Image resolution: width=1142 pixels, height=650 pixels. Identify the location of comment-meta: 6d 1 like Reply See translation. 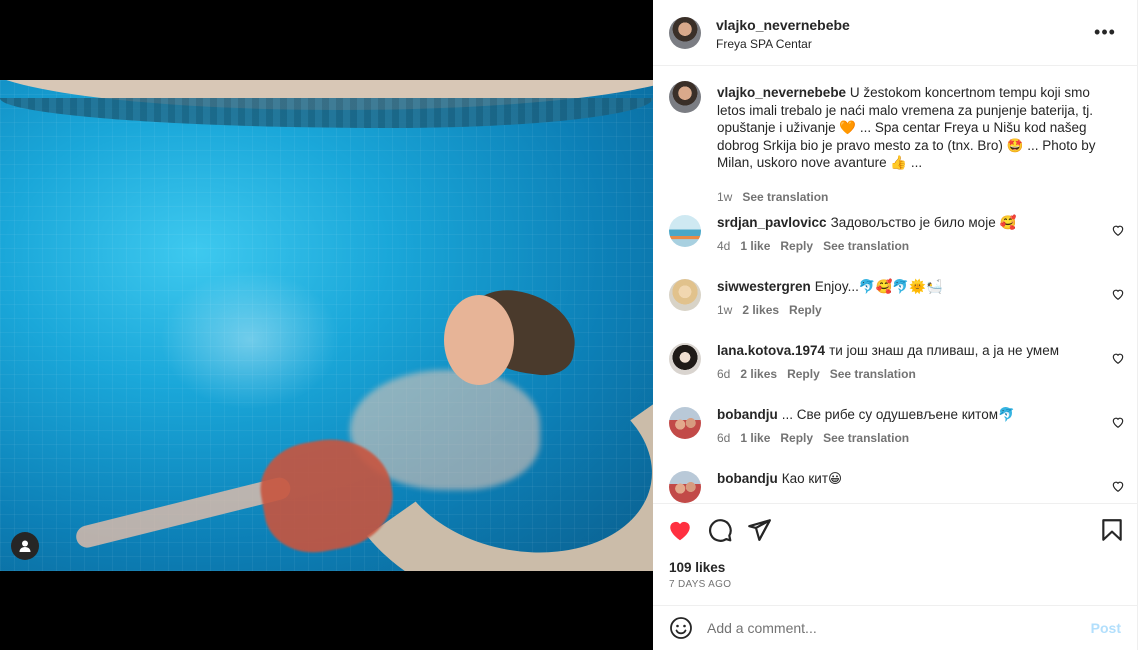
(818, 438).